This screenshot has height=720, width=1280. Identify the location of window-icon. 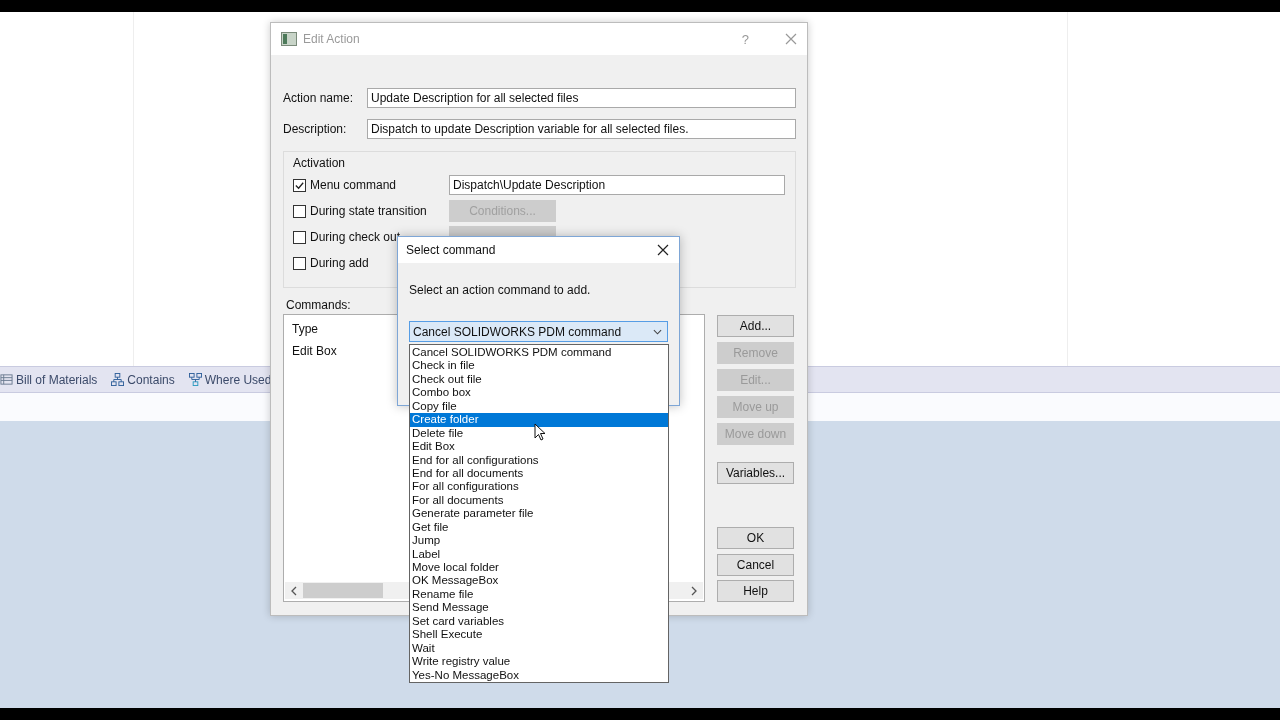
(289, 39).